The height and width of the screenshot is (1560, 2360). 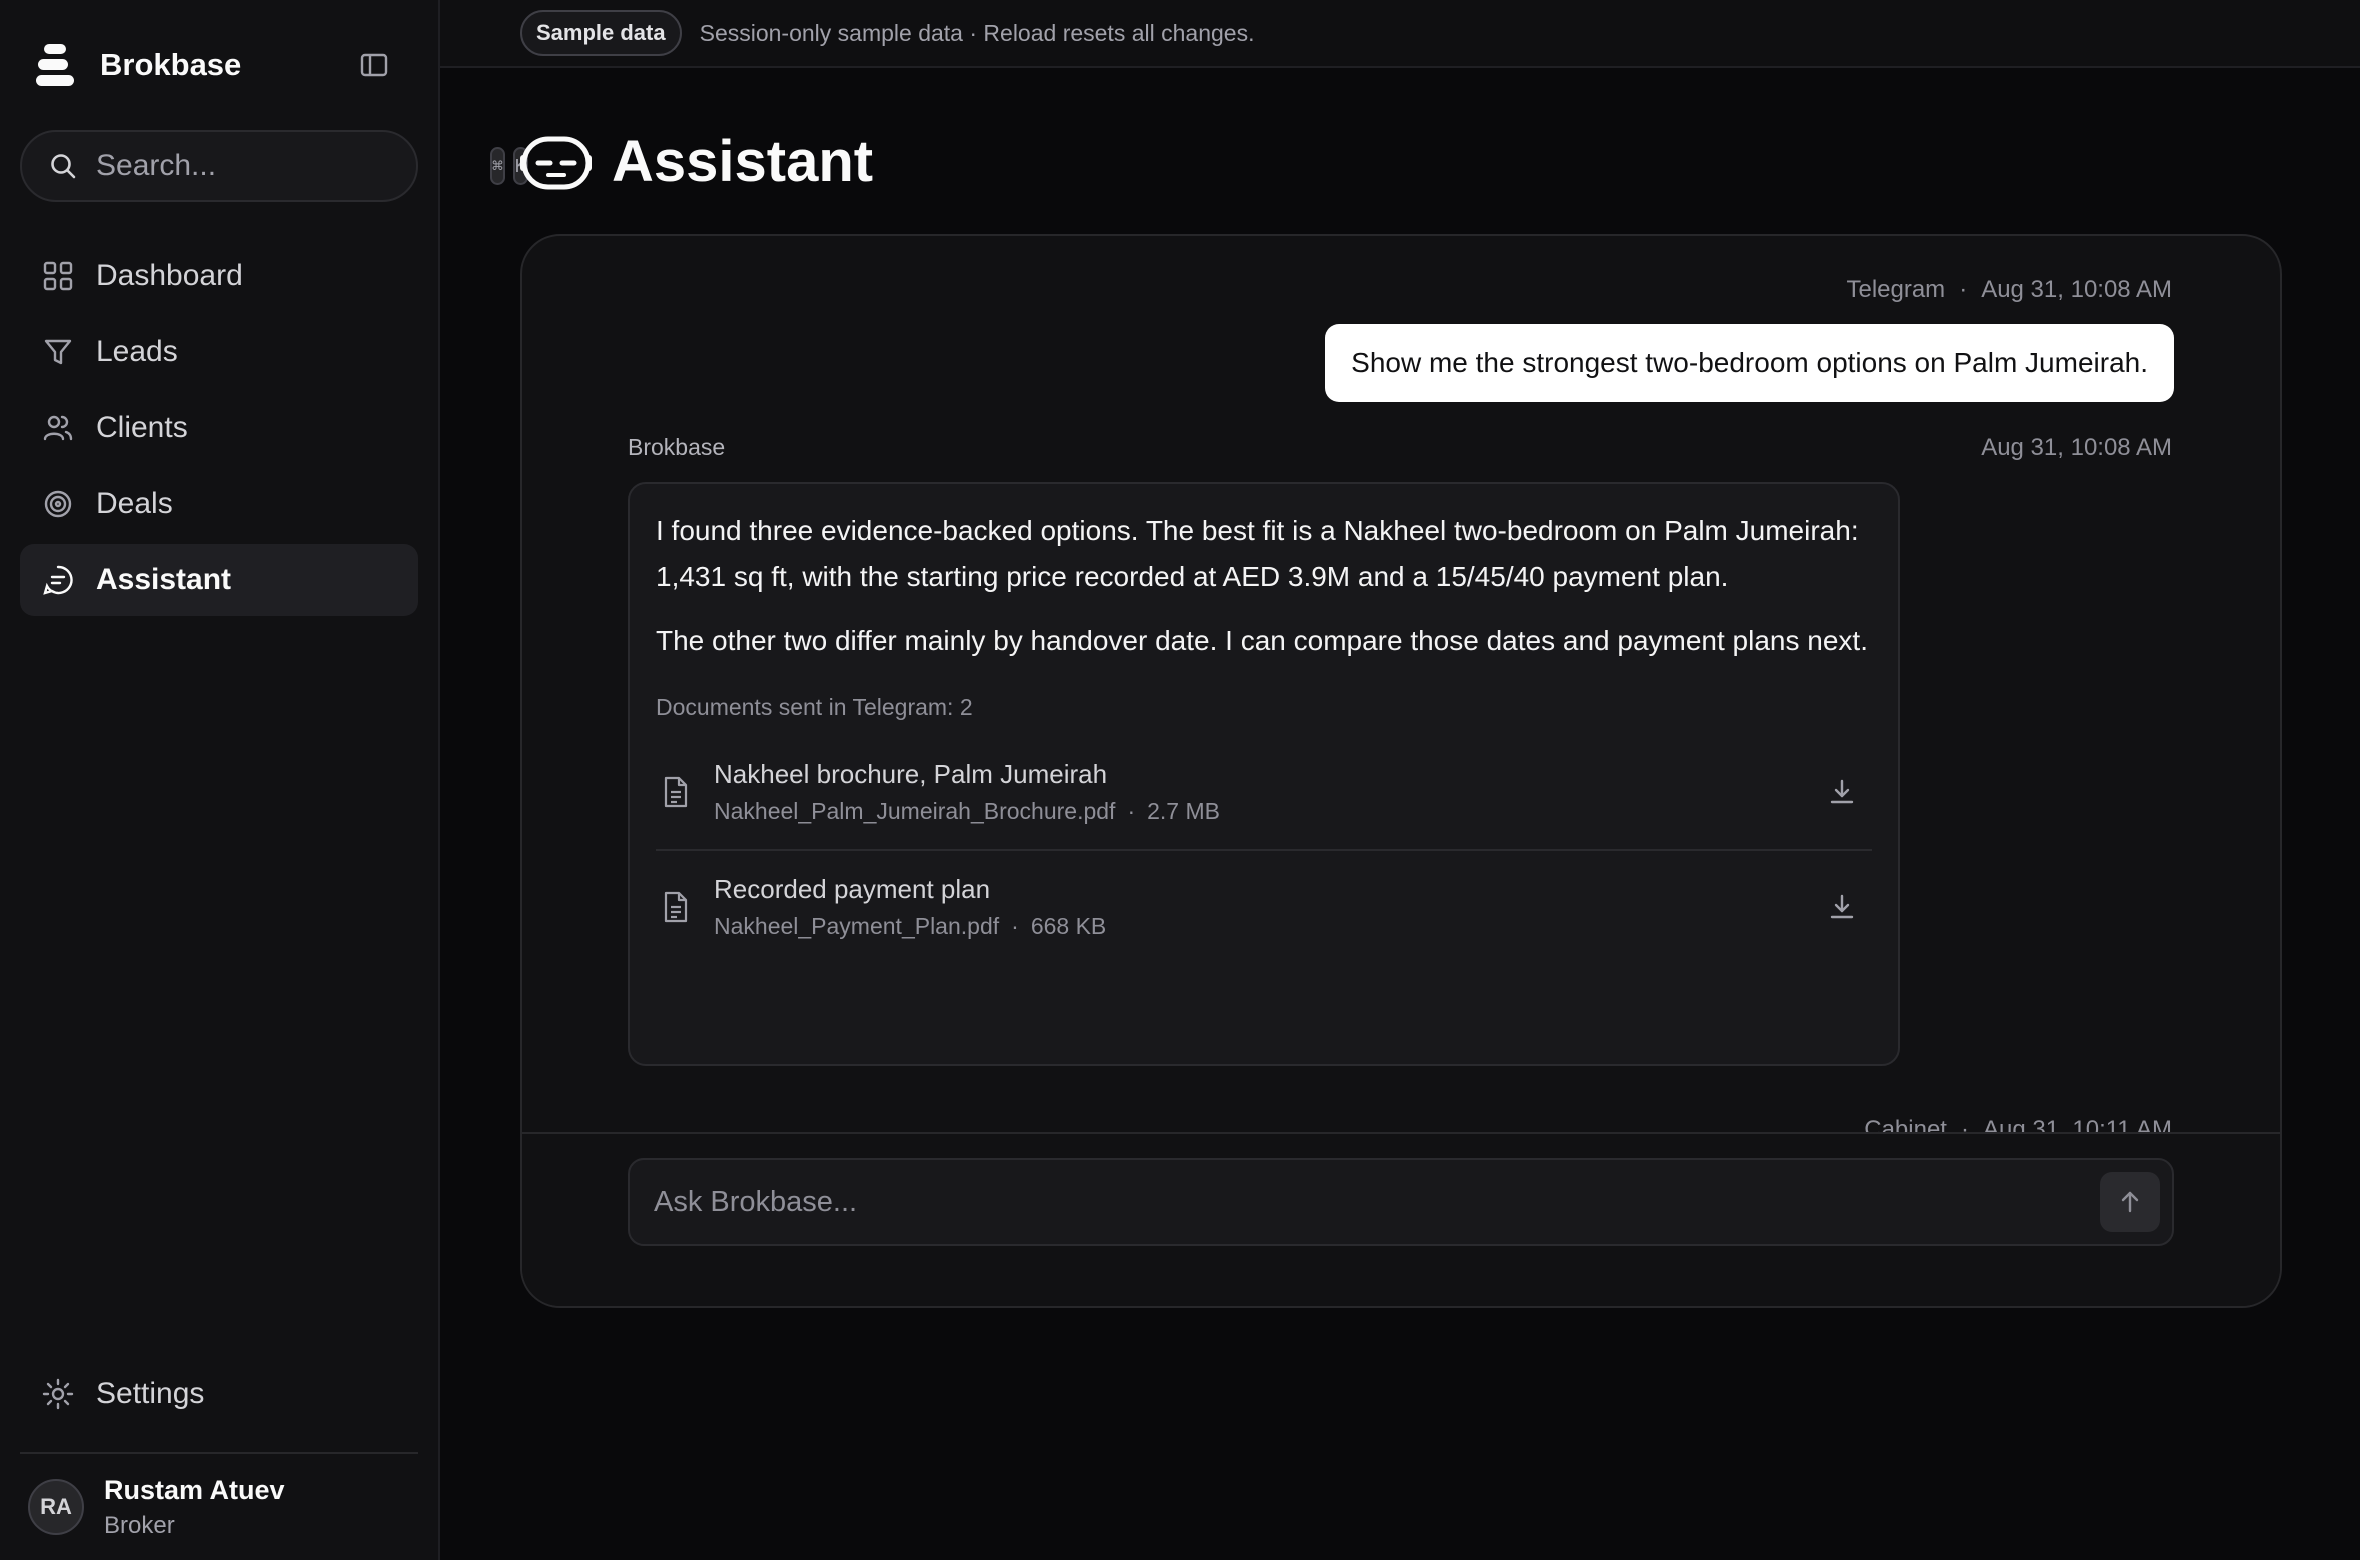 What do you see at coordinates (171, 64) in the screenshot?
I see `brand-name: Brokbase` at bounding box center [171, 64].